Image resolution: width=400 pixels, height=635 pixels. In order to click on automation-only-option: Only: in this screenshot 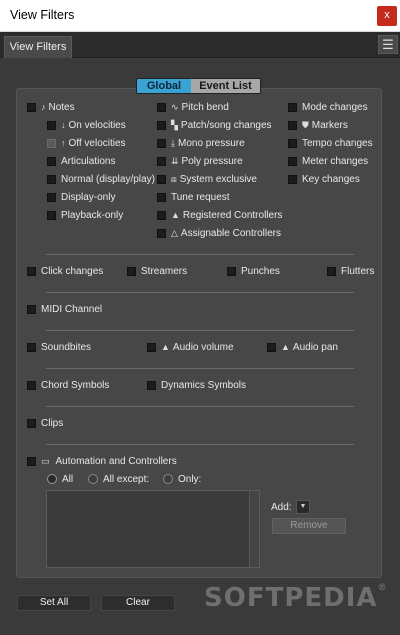, I will do `click(182, 479)`.